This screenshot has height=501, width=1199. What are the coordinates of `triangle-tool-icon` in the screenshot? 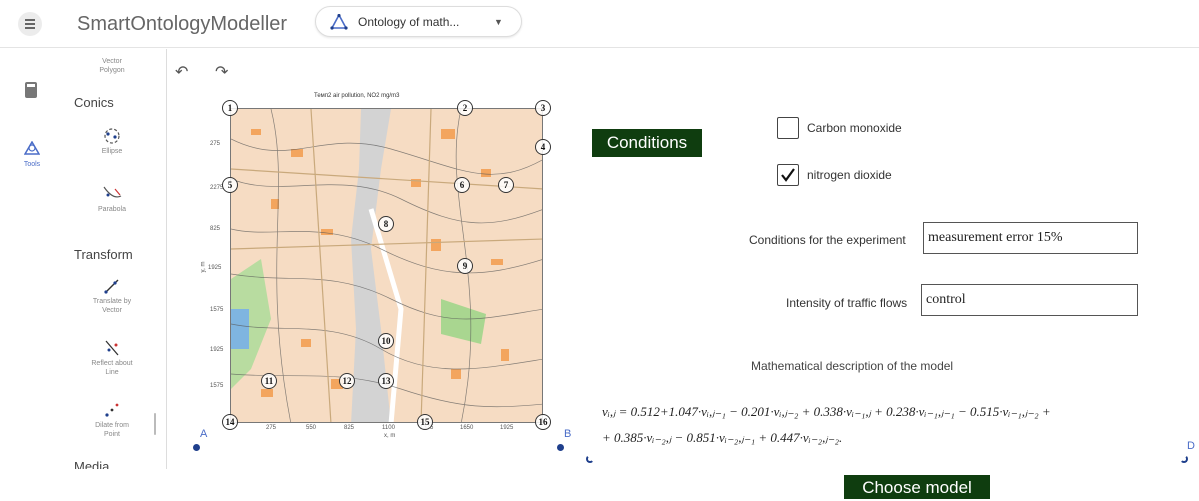 It's located at (339, 22).